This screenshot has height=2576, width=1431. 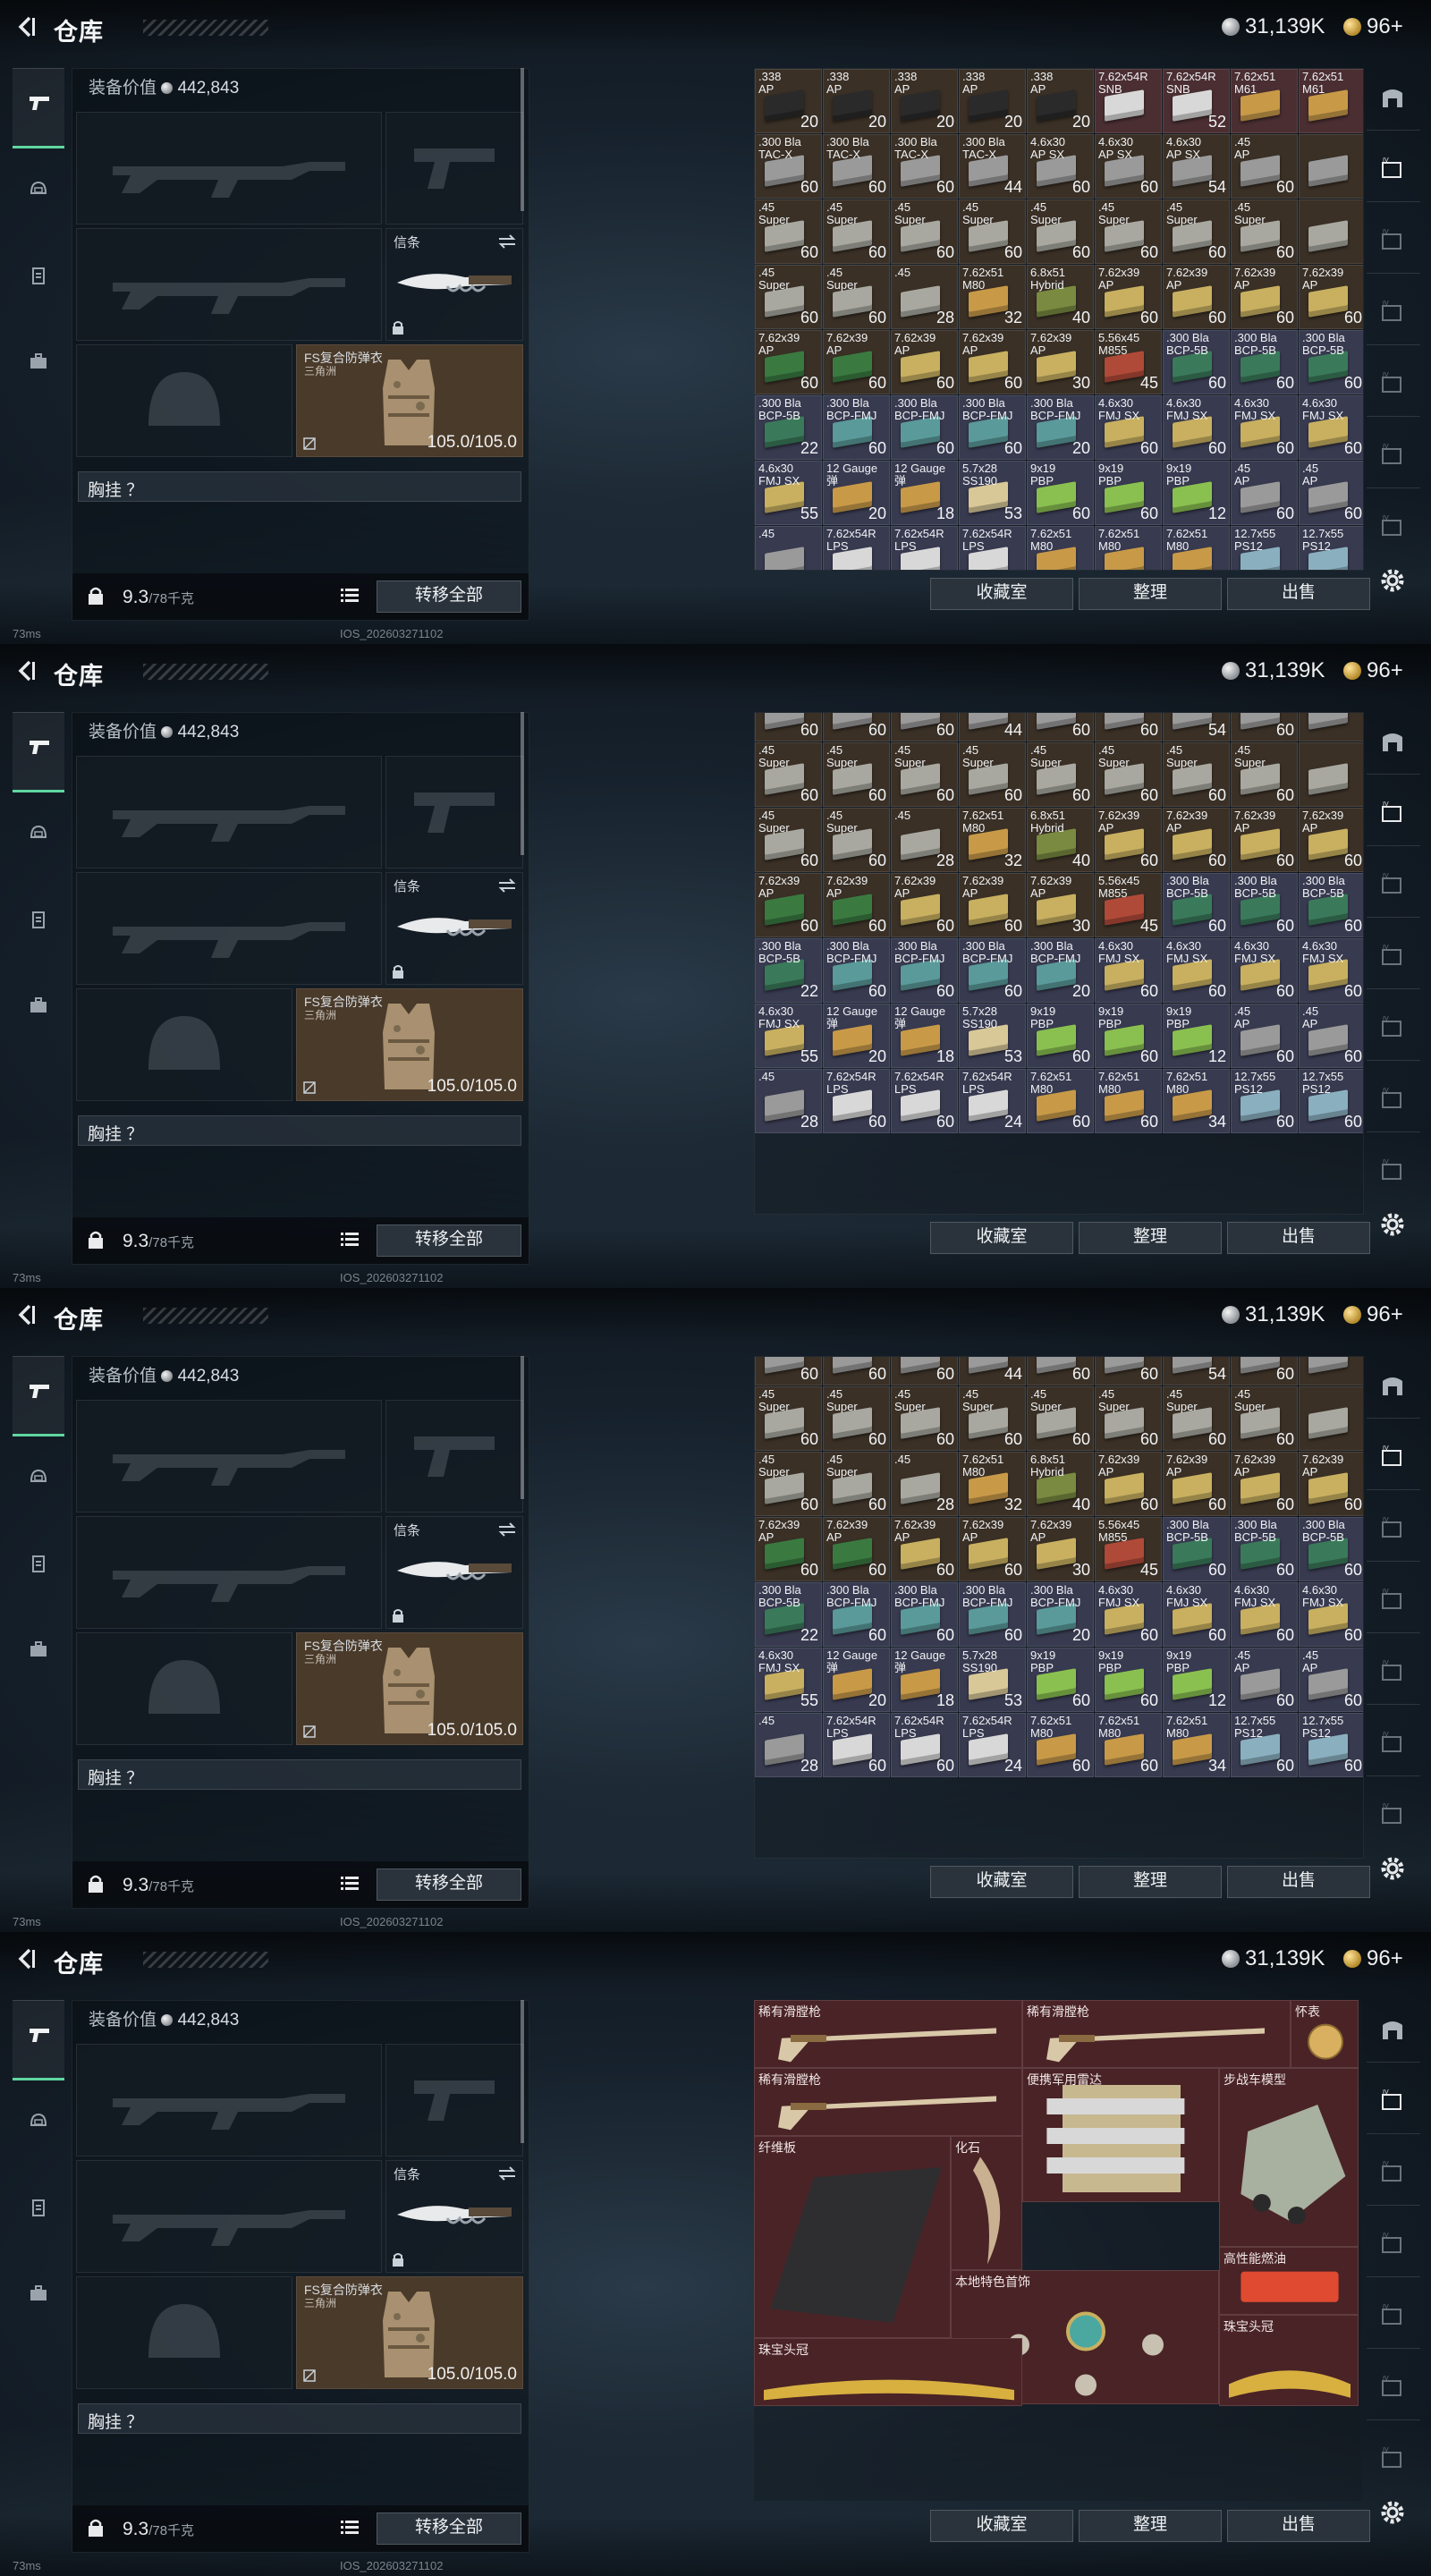 What do you see at coordinates (857, 493) in the screenshot?
I see `ammo-item: 12 Gauge 弹 20` at bounding box center [857, 493].